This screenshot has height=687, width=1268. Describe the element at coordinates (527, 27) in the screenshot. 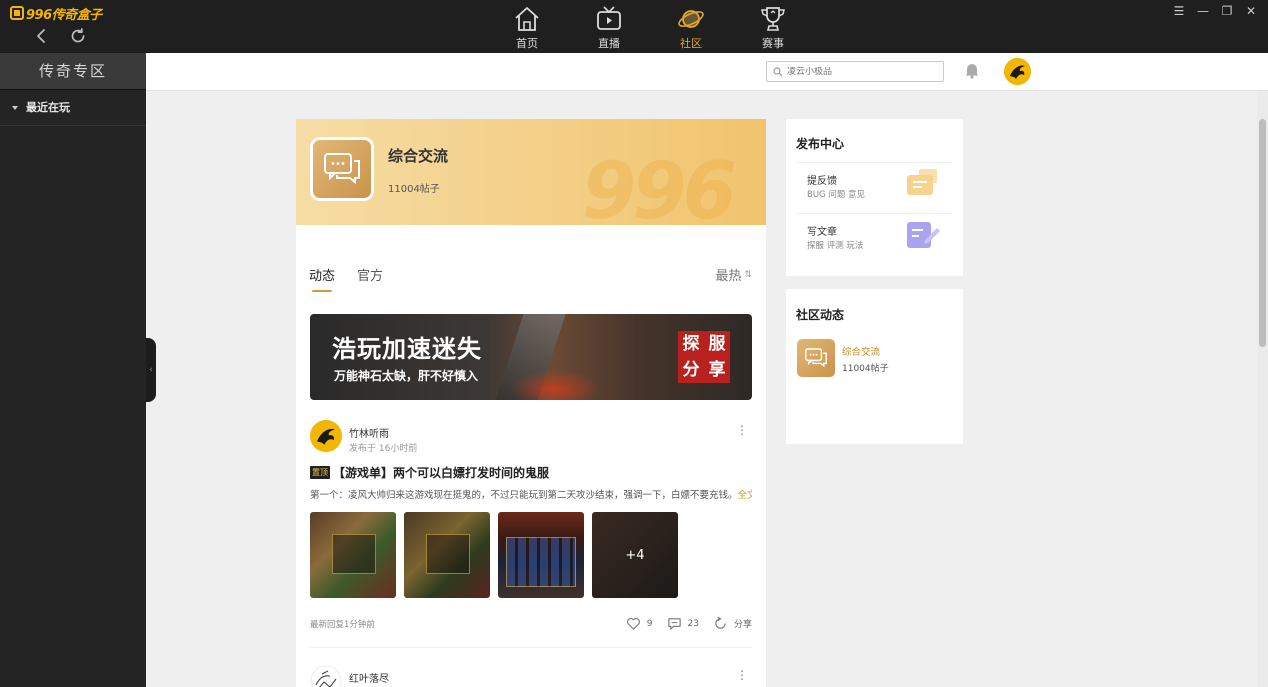

I see `nav-tab-home: 首页` at that location.